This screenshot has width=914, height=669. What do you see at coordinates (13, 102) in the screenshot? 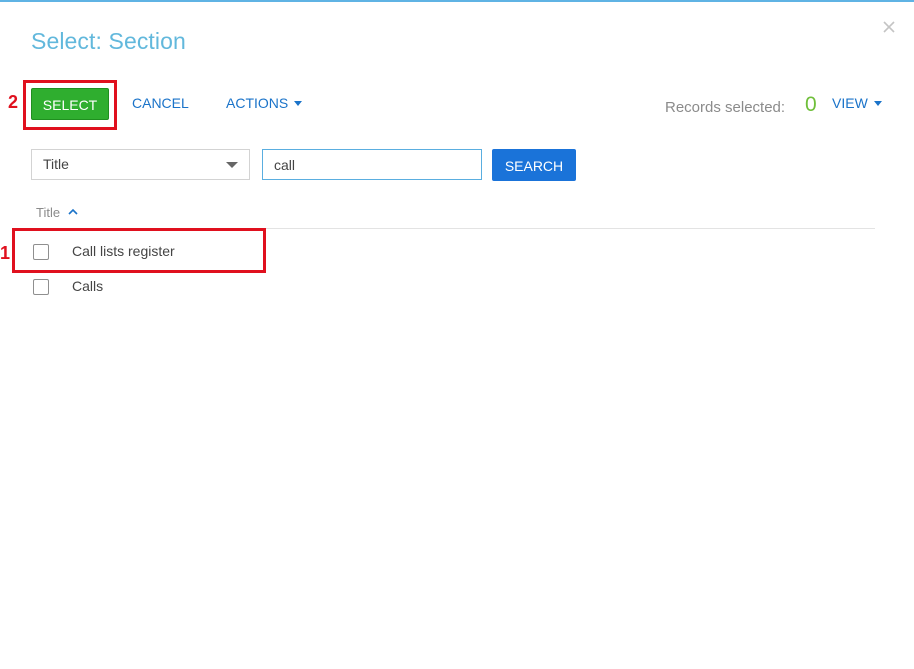
I see `step-marker-2: 2` at bounding box center [13, 102].